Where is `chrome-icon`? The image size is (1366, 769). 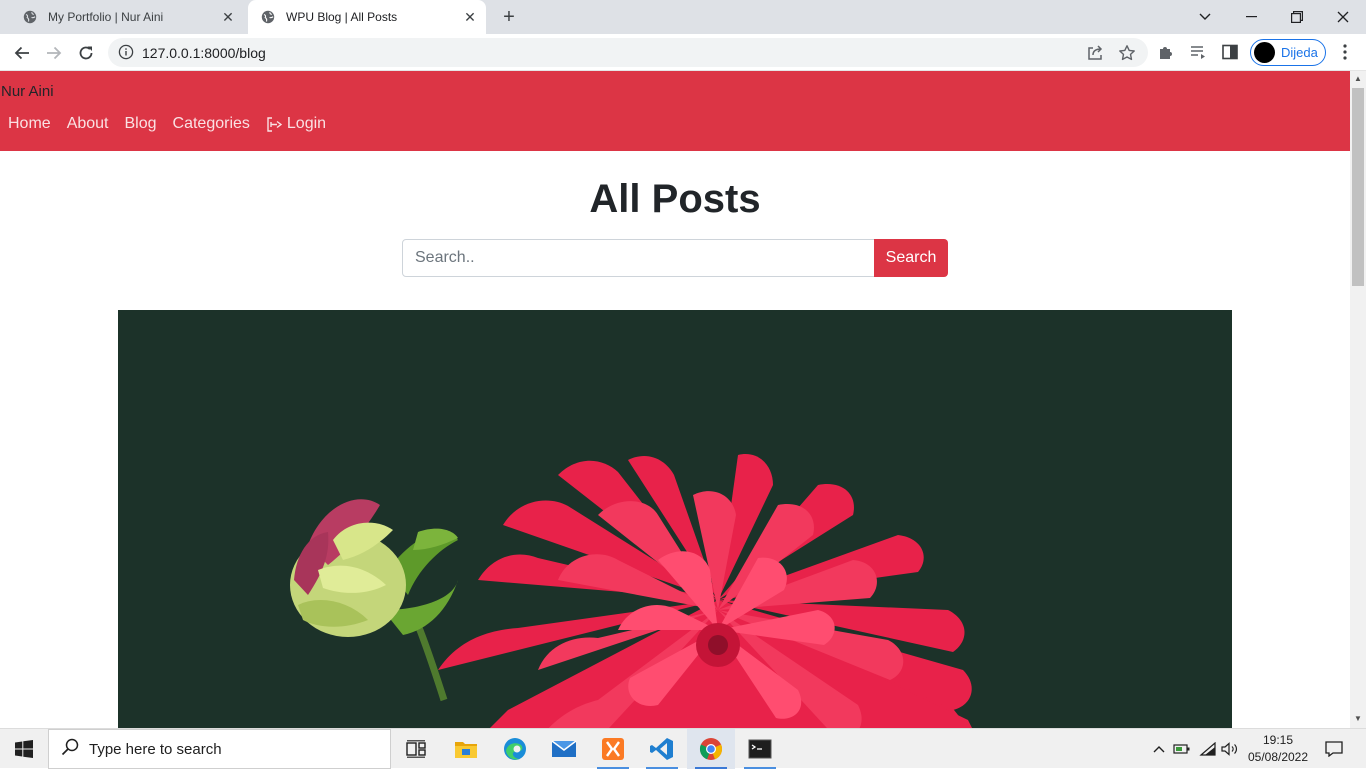
chrome-icon is located at coordinates (711, 749).